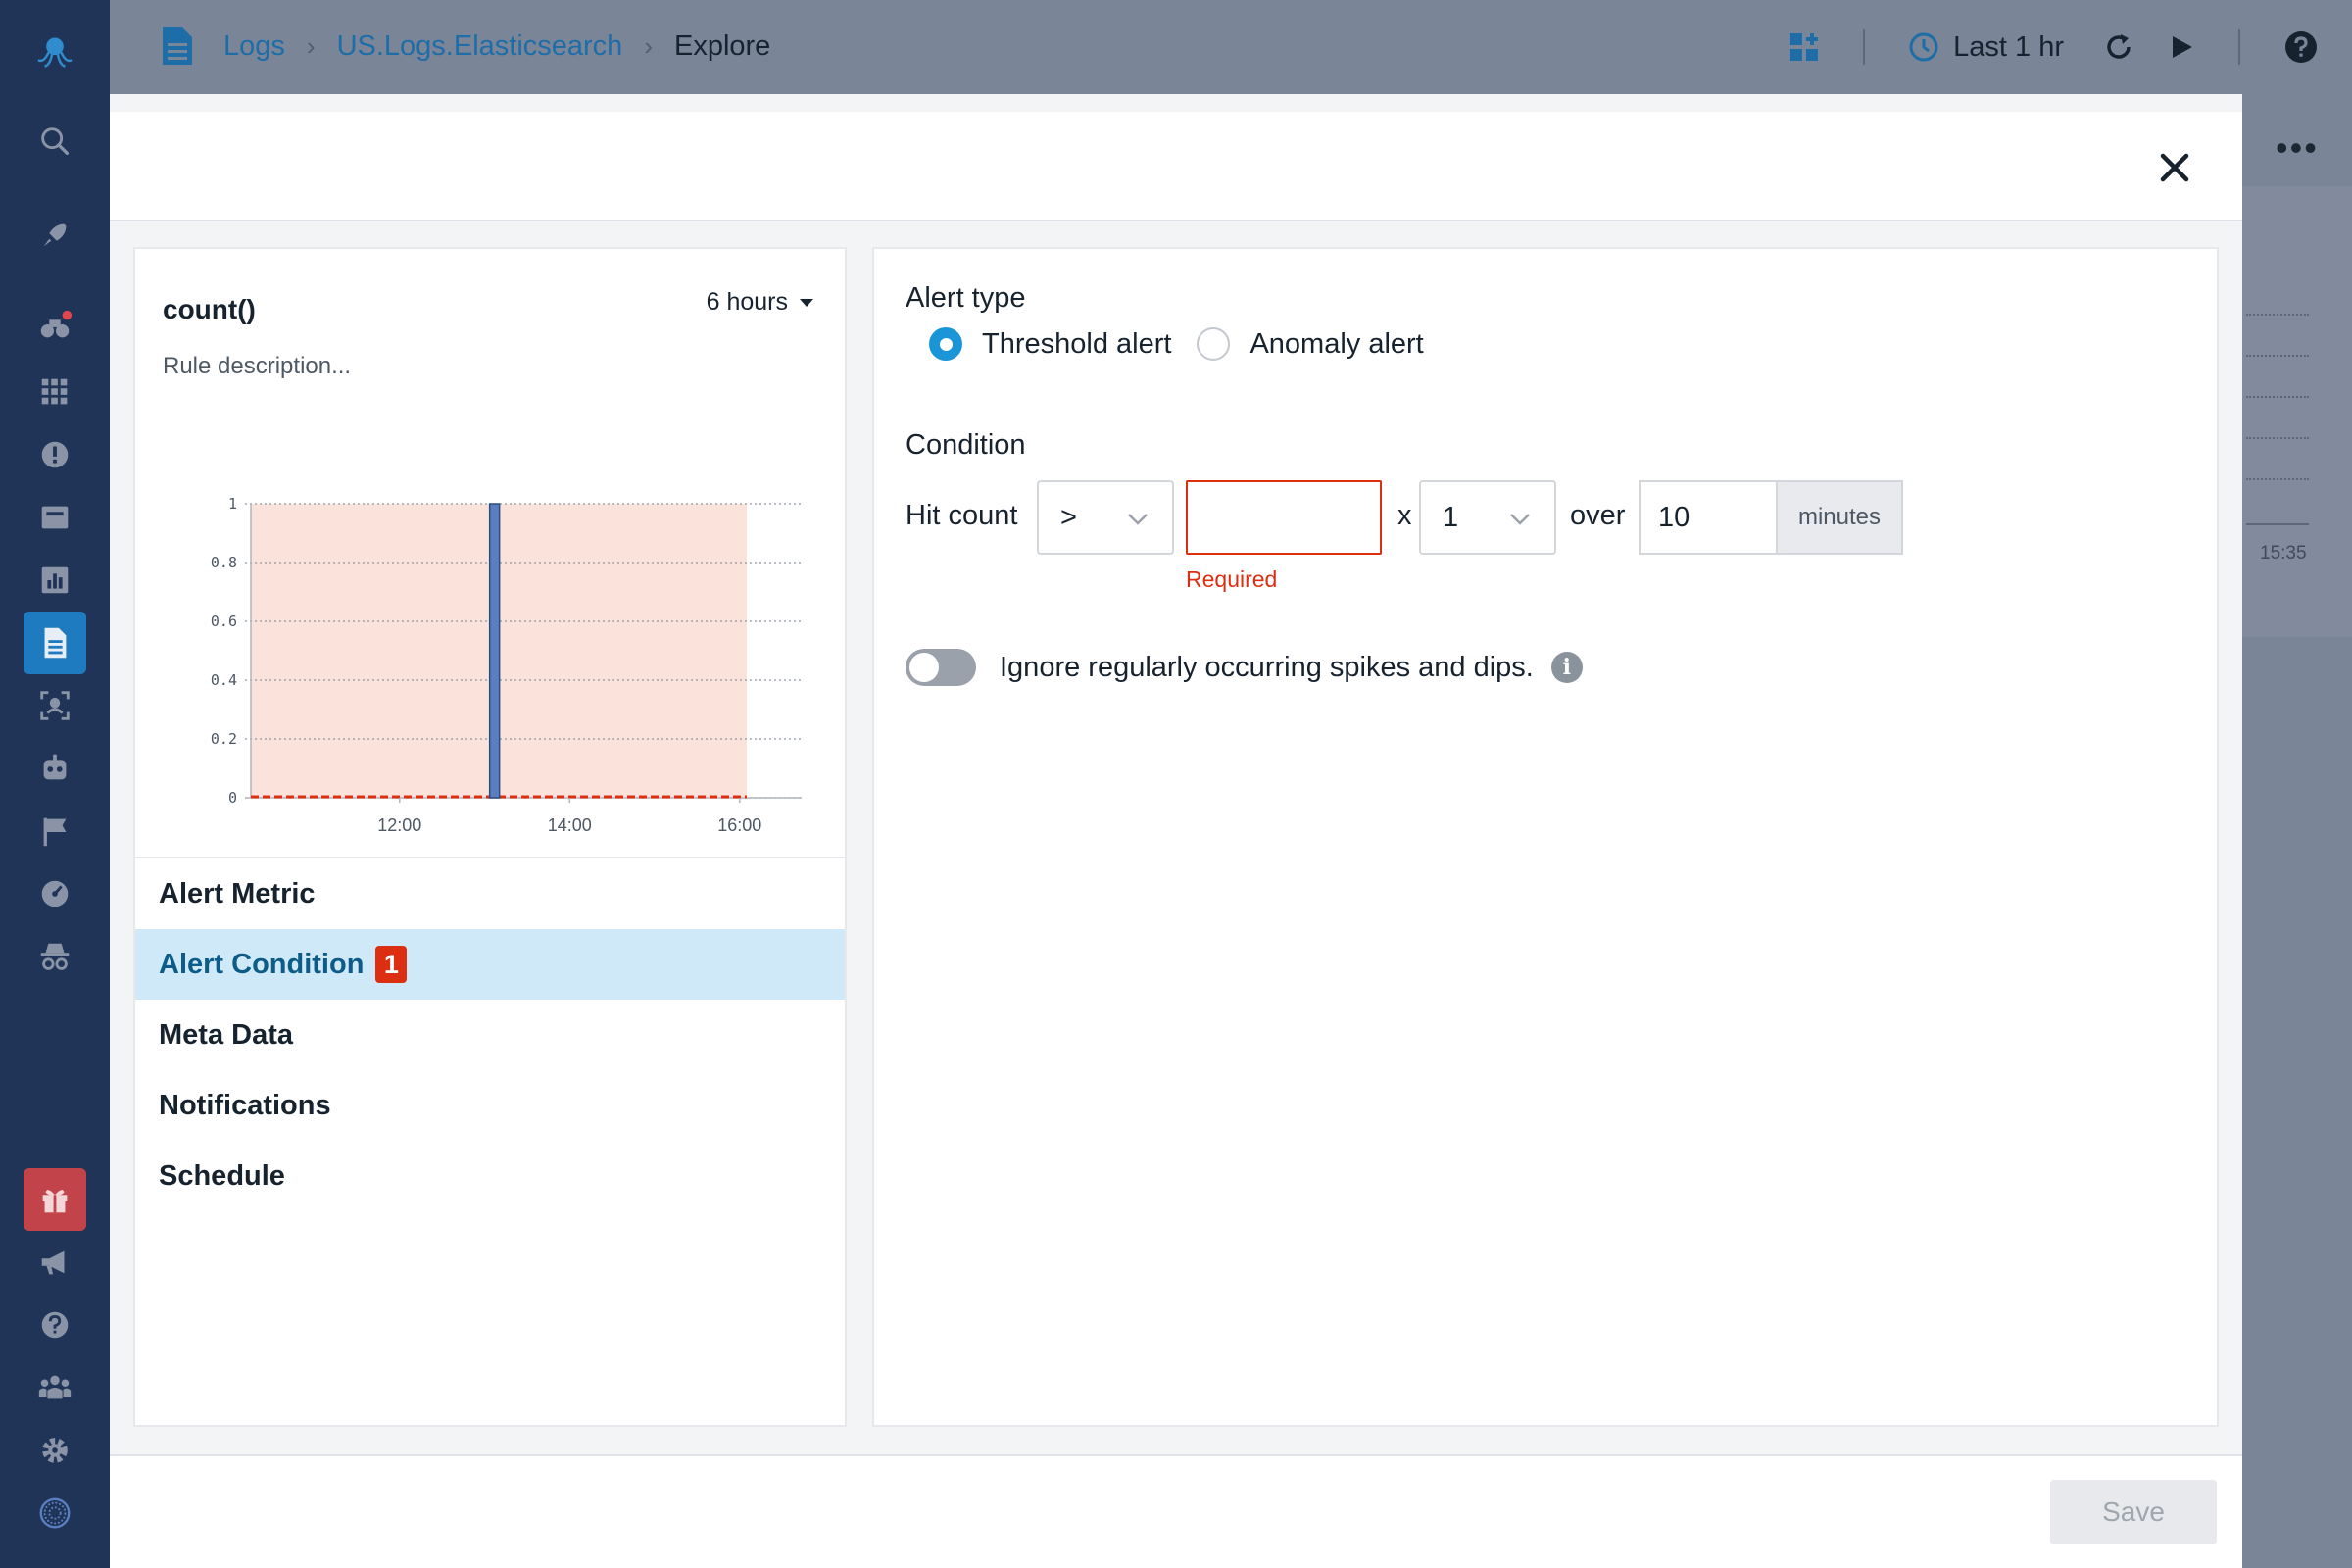 This screenshot has height=1568, width=2352. Describe the element at coordinates (262, 964) in the screenshot. I see `step-label: Alert Condition` at that location.